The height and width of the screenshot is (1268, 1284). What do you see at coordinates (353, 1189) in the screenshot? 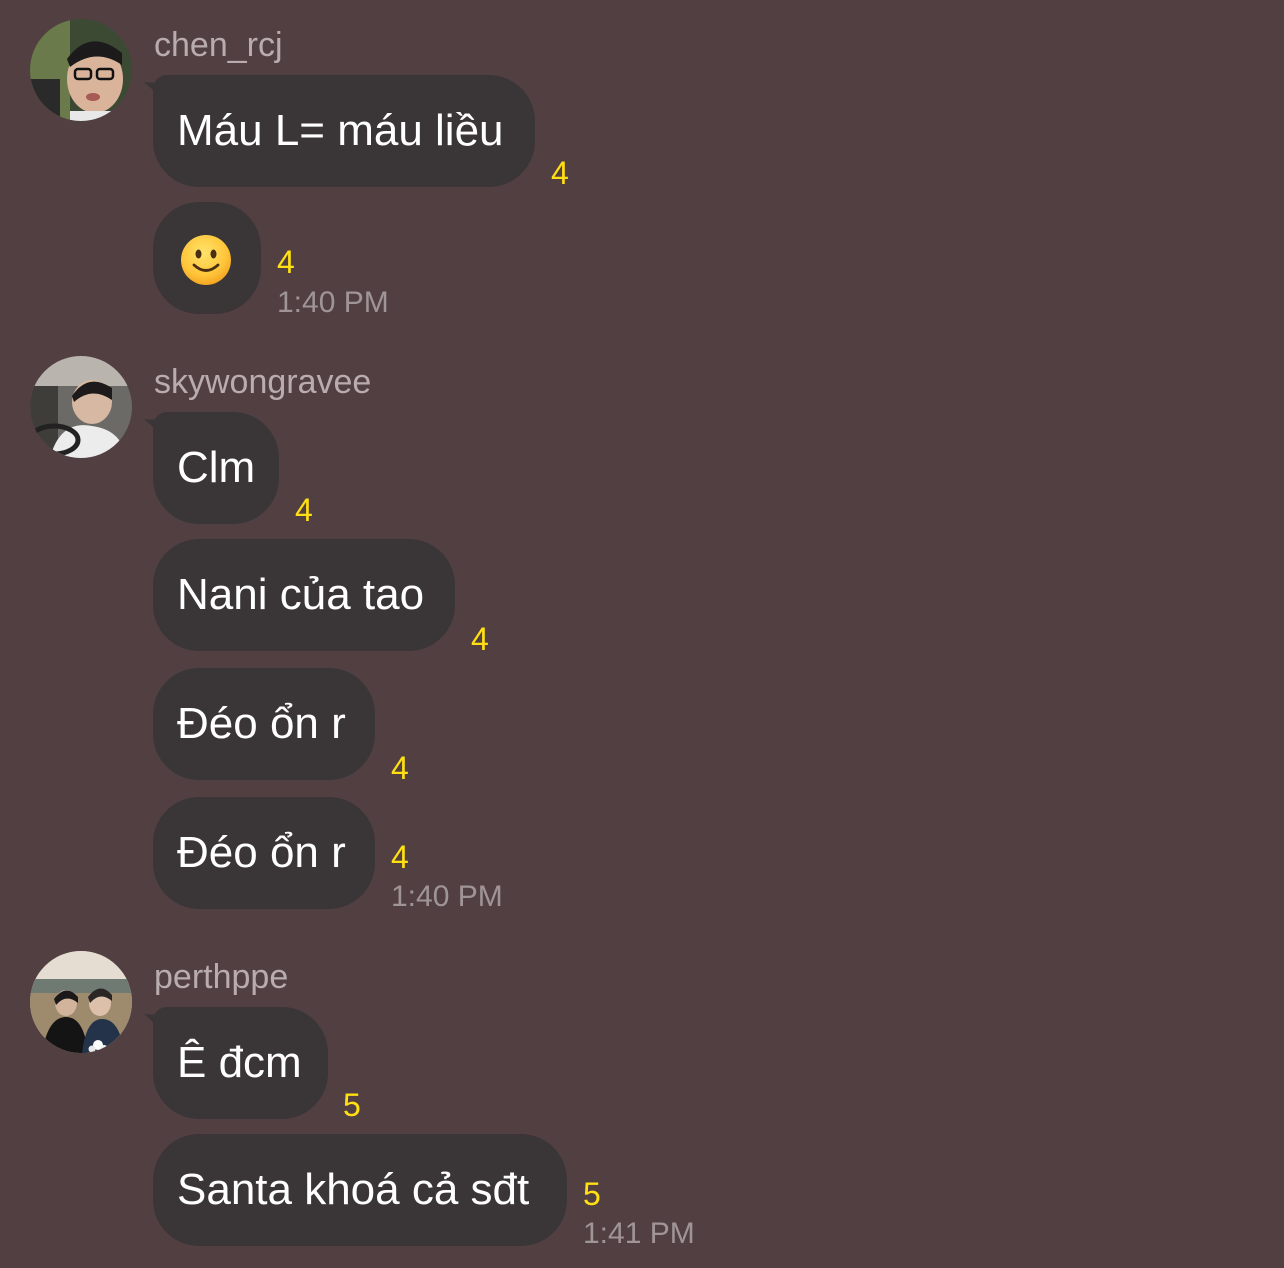
I see `message-text: Santa khoá cả sđt` at bounding box center [353, 1189].